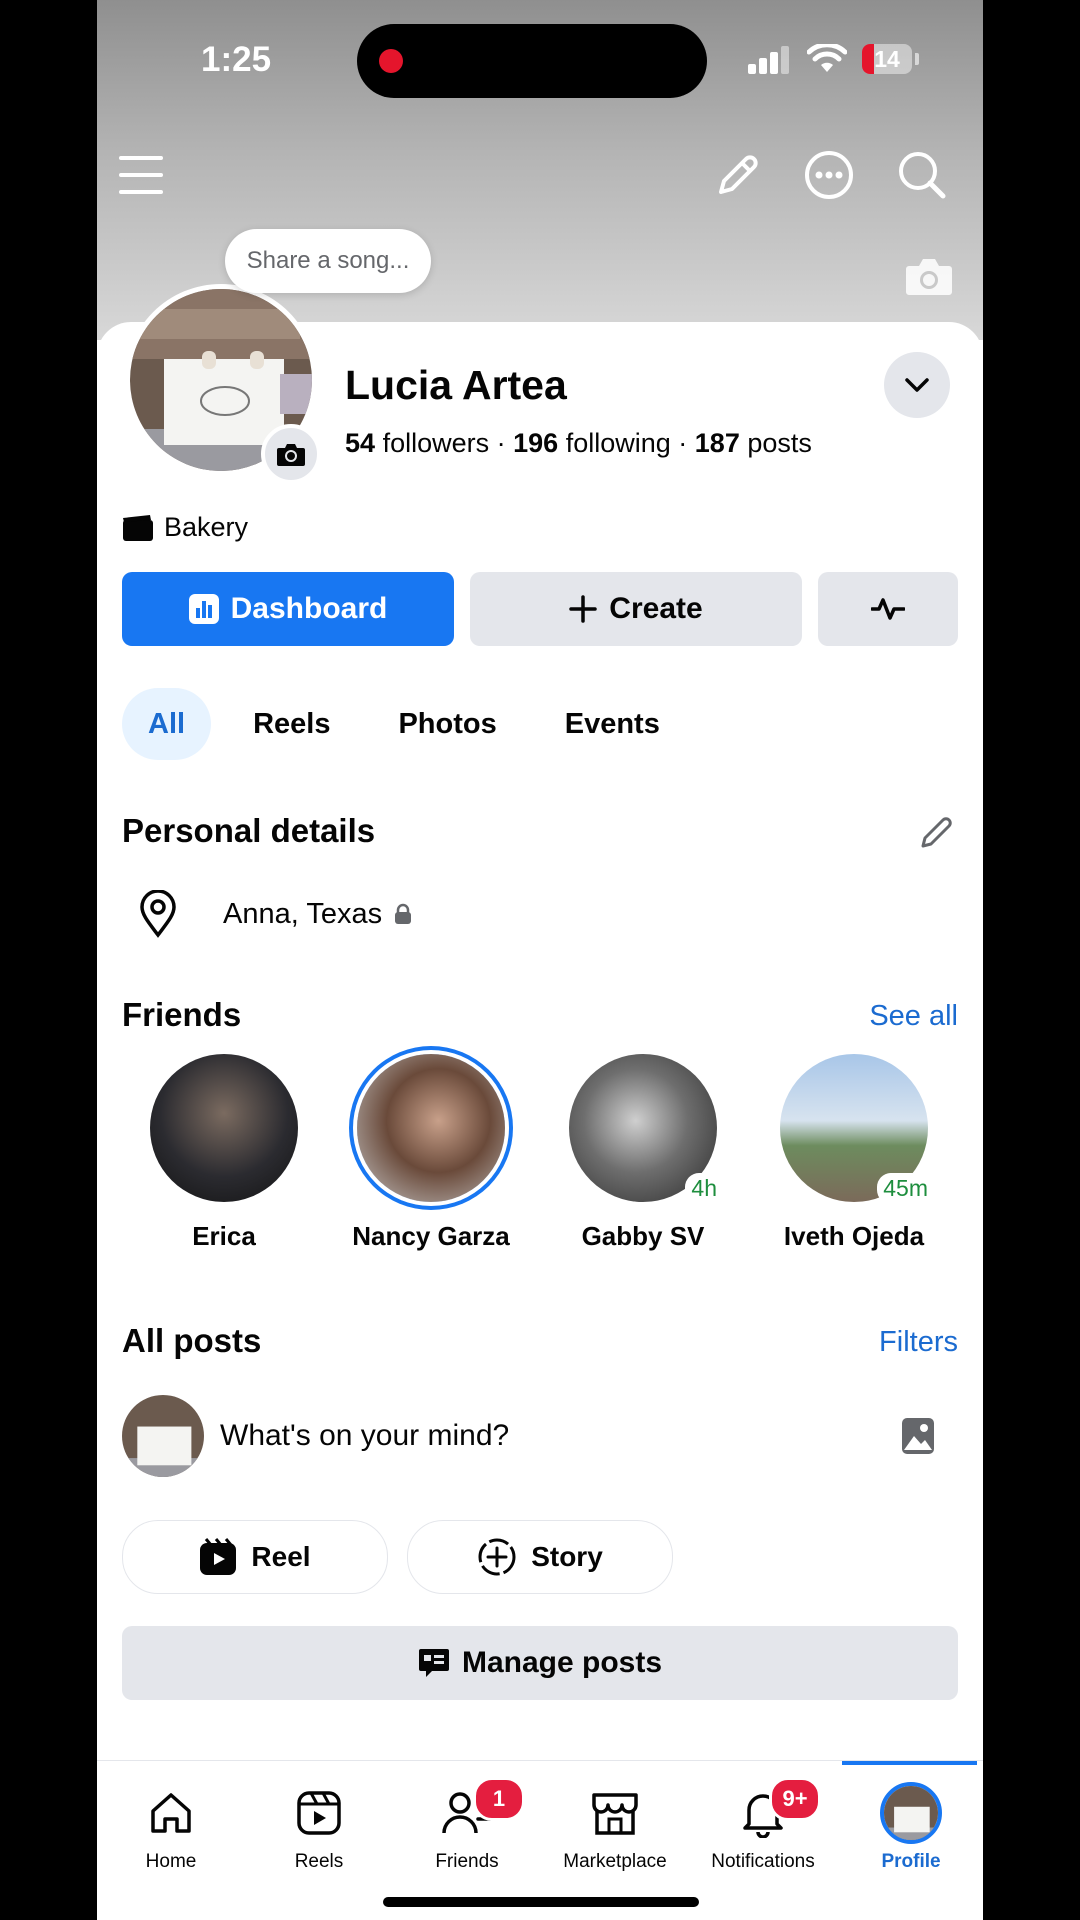  What do you see at coordinates (447, 724) in the screenshot?
I see `tab-photos: Photos` at bounding box center [447, 724].